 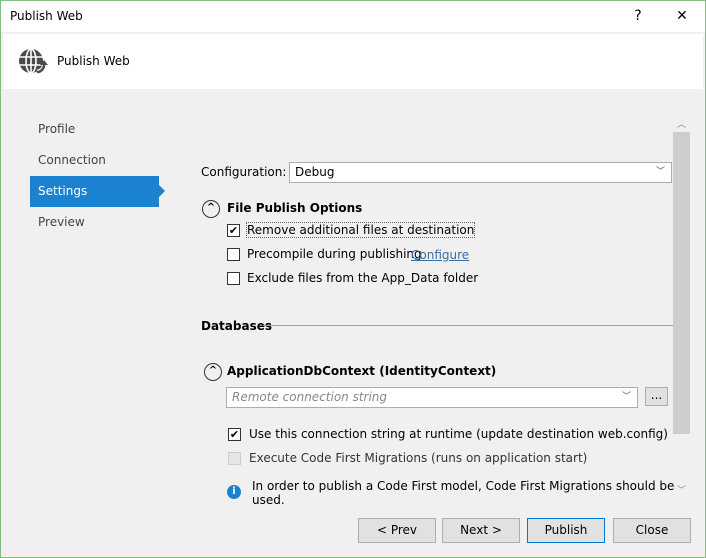 I want to click on use-connection-string-checkbox: ✔, so click(x=234, y=434).